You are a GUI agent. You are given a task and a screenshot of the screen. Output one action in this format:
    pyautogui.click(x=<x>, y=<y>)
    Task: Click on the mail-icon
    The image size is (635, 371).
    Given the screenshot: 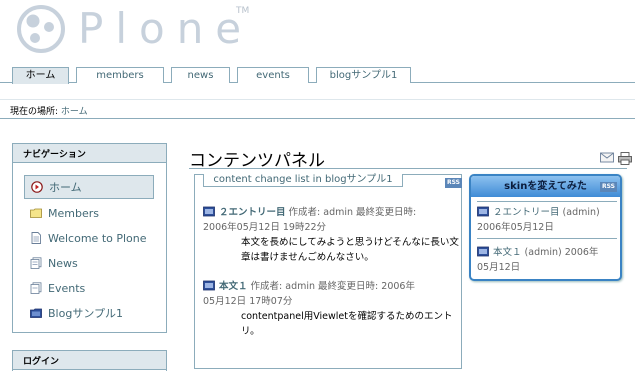 What is the action you would take?
    pyautogui.click(x=607, y=157)
    